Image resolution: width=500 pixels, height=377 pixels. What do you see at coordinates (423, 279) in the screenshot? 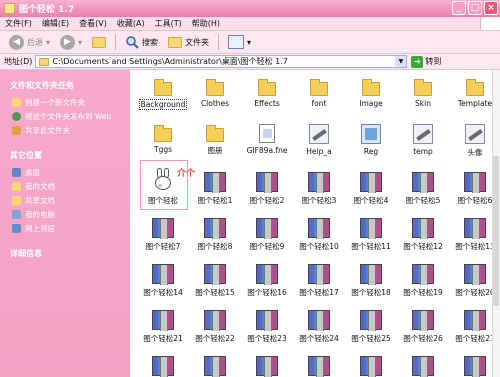
I see `file-item: 图个轻松19` at bounding box center [423, 279].